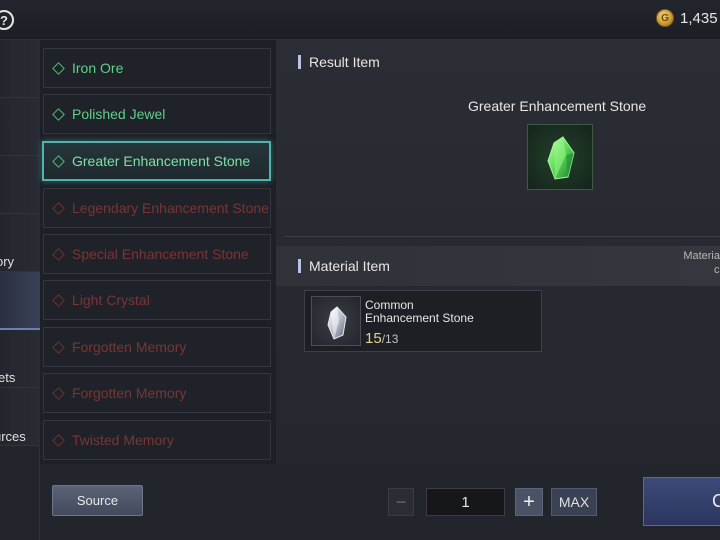 The image size is (720, 540). I want to click on recipe-item-polished-jewel: Polished Jewel, so click(157, 114).